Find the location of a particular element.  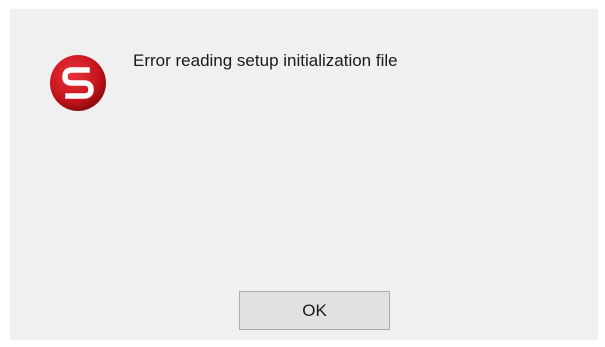

error-message: Error reading setup initialization file is located at coordinates (265, 60).